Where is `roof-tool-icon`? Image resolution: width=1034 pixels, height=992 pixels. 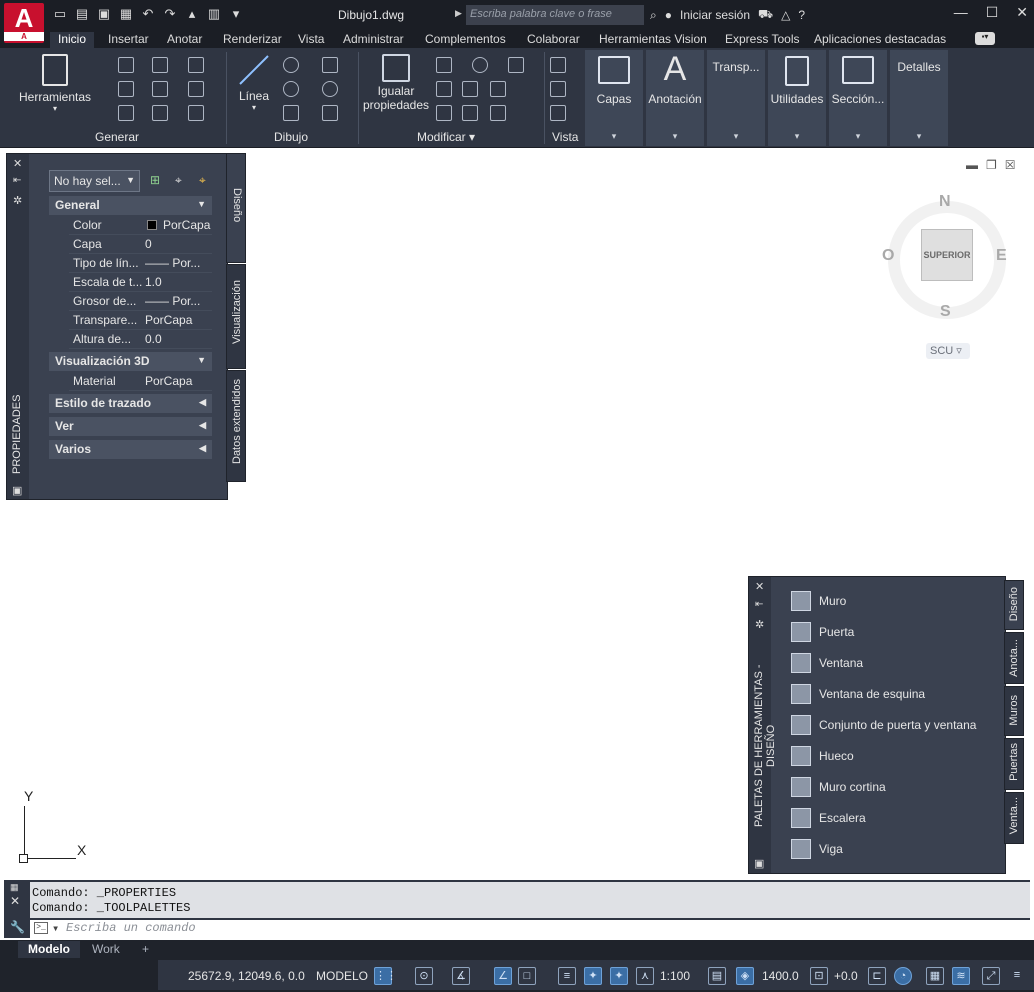 roof-tool-icon is located at coordinates (160, 89).